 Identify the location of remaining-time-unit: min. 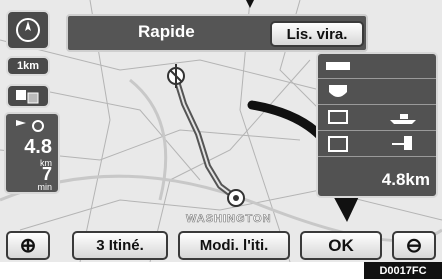
(44, 187).